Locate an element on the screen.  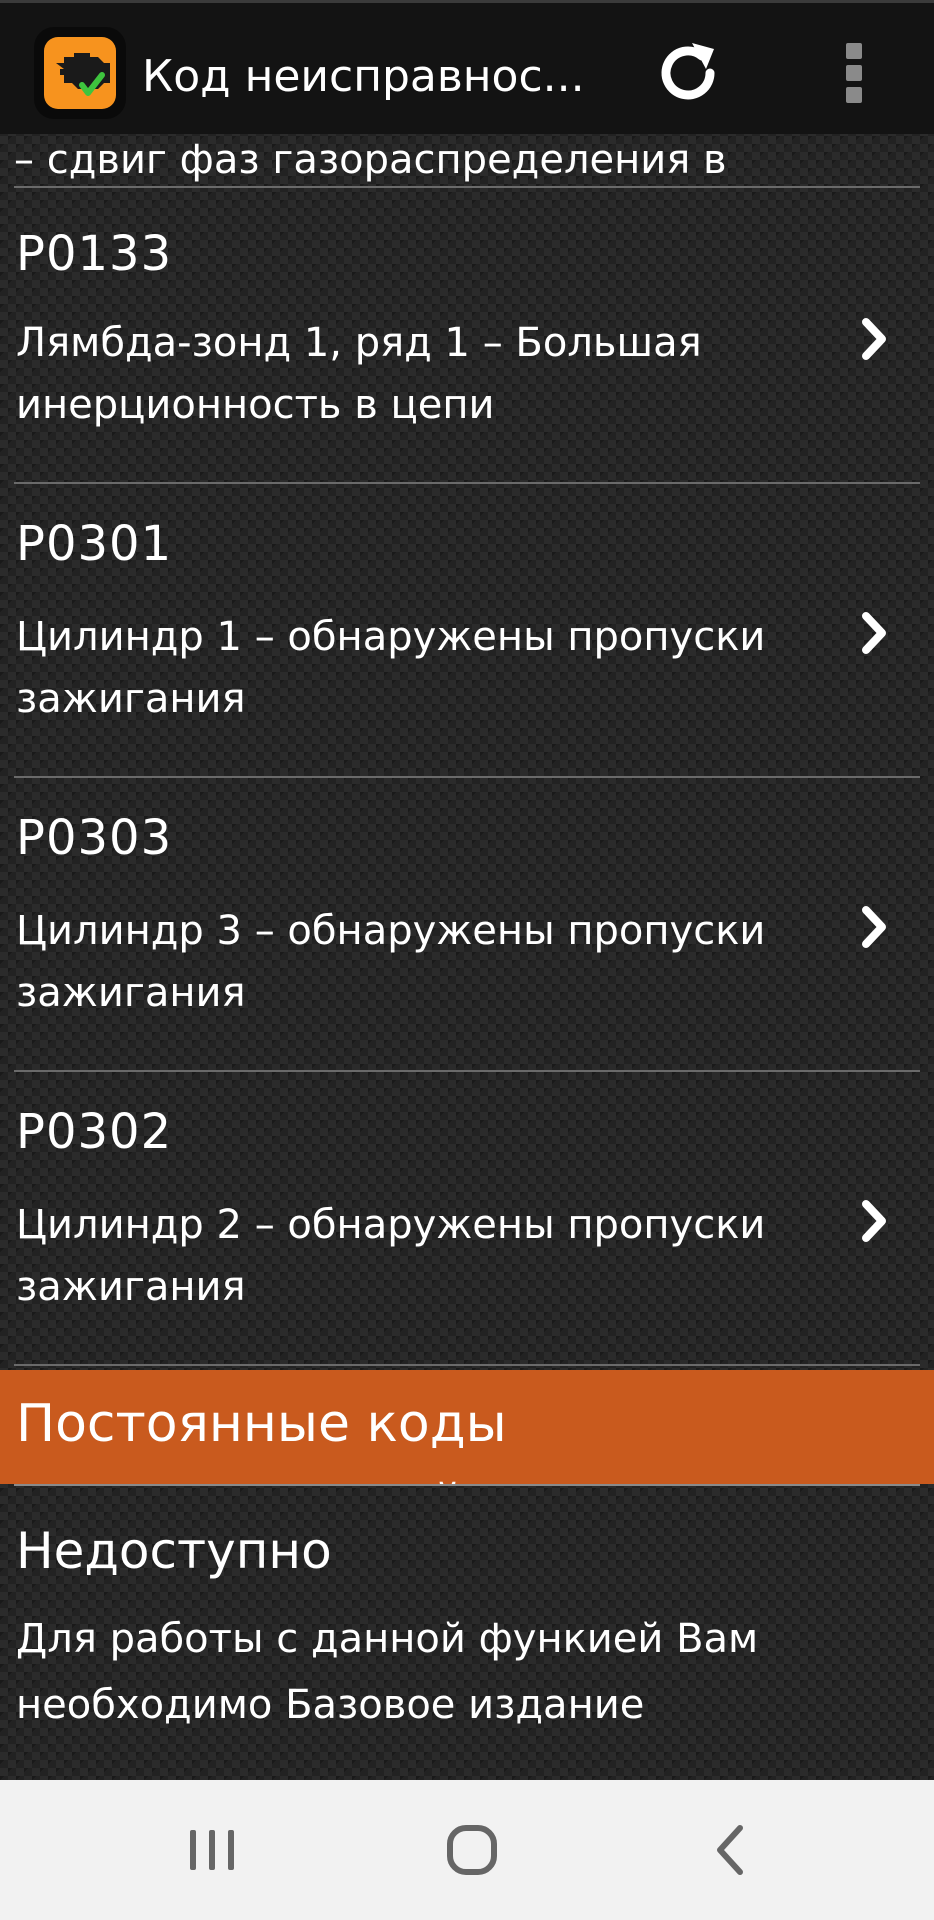
system-nav-bar is located at coordinates (467, 1850).